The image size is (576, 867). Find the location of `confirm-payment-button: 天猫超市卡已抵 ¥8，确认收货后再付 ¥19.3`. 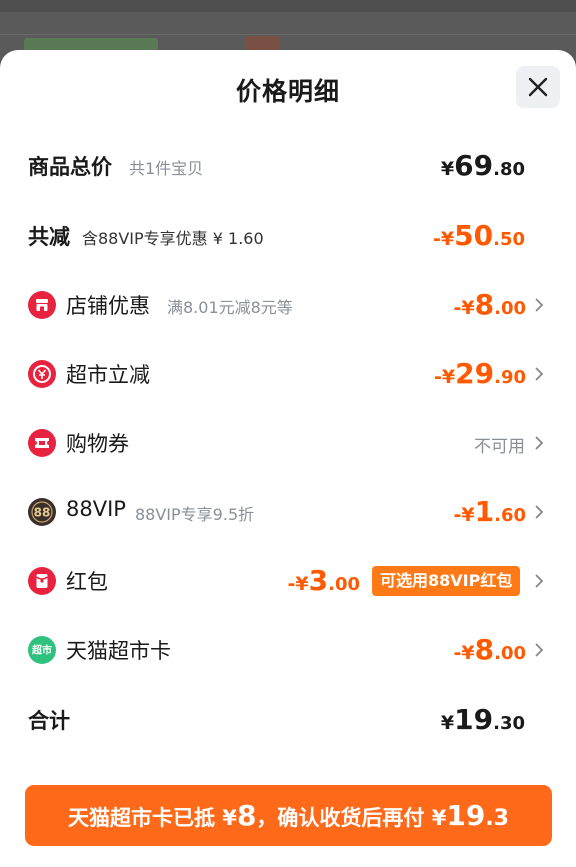

confirm-payment-button: 天猫超市卡已抵 ¥8，确认收货后再付 ¥19.3 is located at coordinates (288, 815).